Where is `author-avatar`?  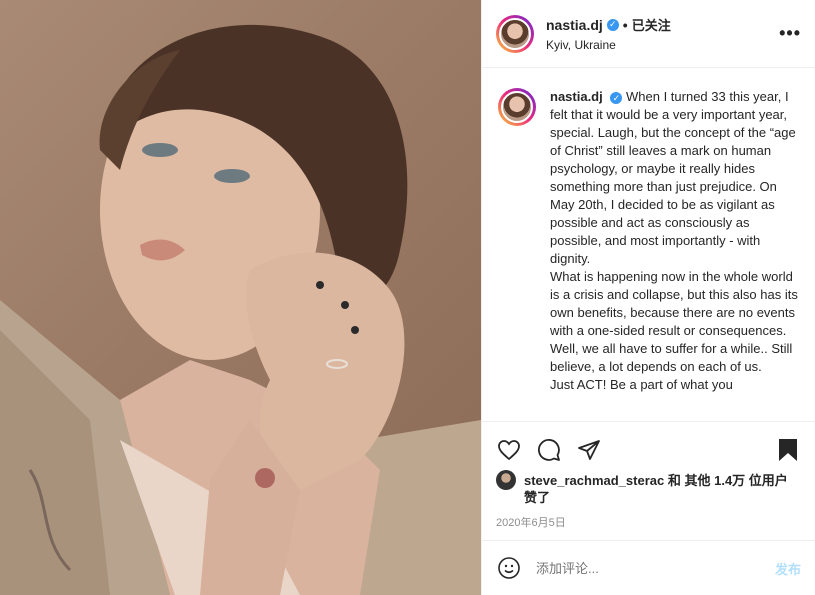 author-avatar is located at coordinates (515, 33).